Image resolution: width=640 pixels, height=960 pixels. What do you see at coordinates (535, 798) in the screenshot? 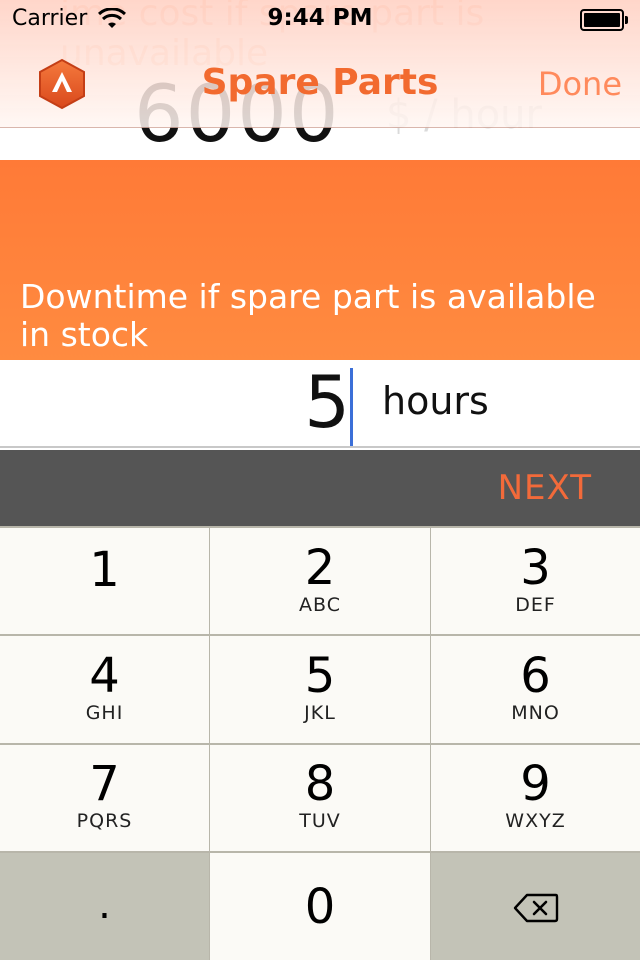
I see `key-9: 9 WXYZ` at bounding box center [535, 798].